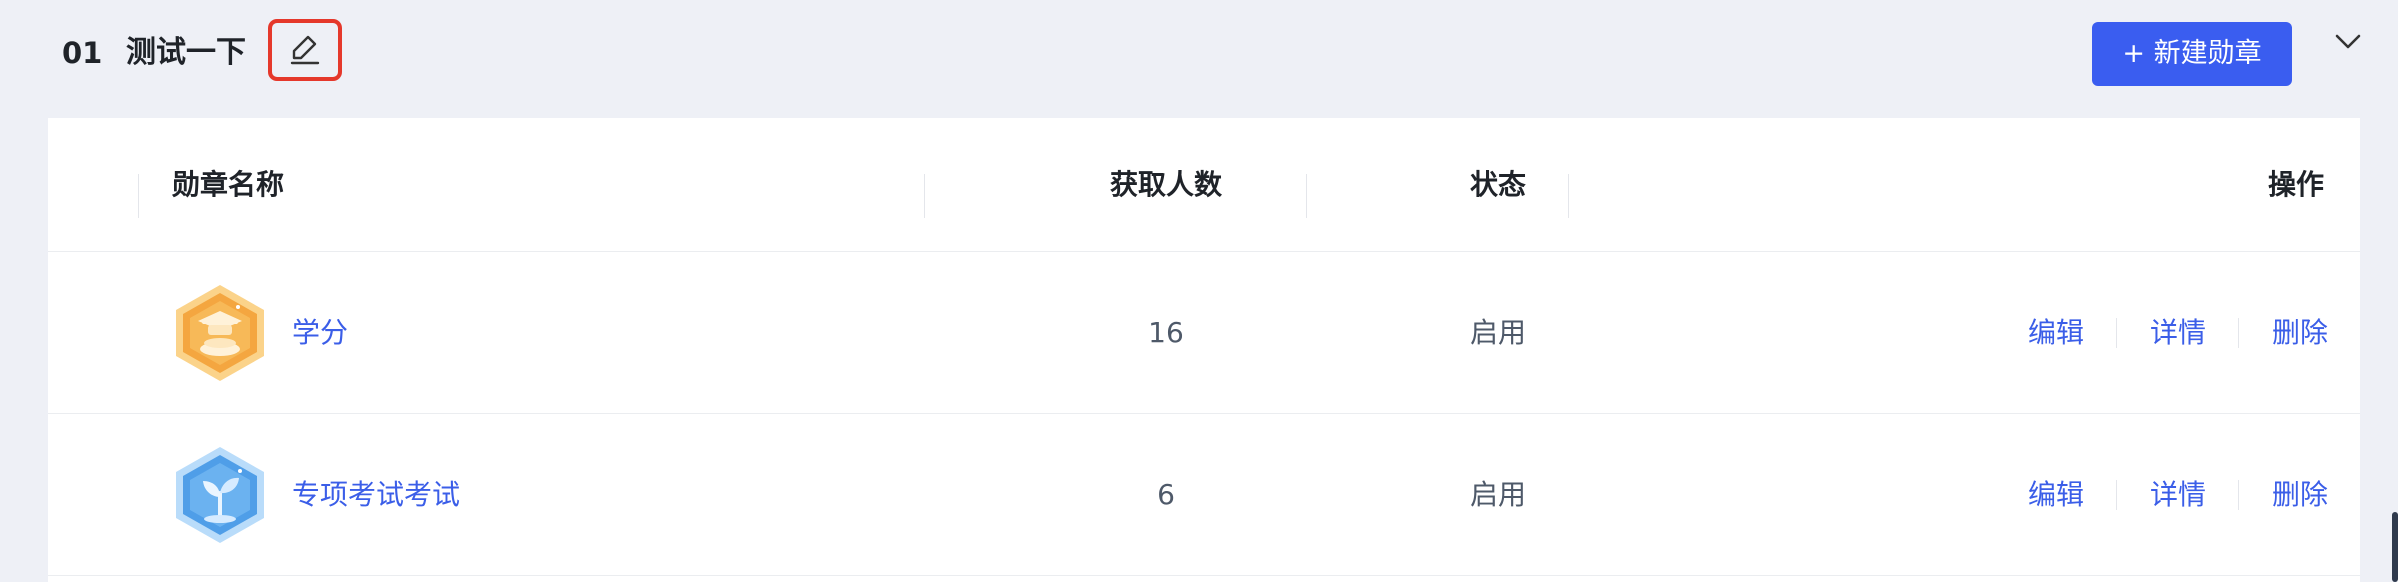 Image resolution: width=2398 pixels, height=582 pixels. I want to click on obtained-count: 16, so click(1166, 332).